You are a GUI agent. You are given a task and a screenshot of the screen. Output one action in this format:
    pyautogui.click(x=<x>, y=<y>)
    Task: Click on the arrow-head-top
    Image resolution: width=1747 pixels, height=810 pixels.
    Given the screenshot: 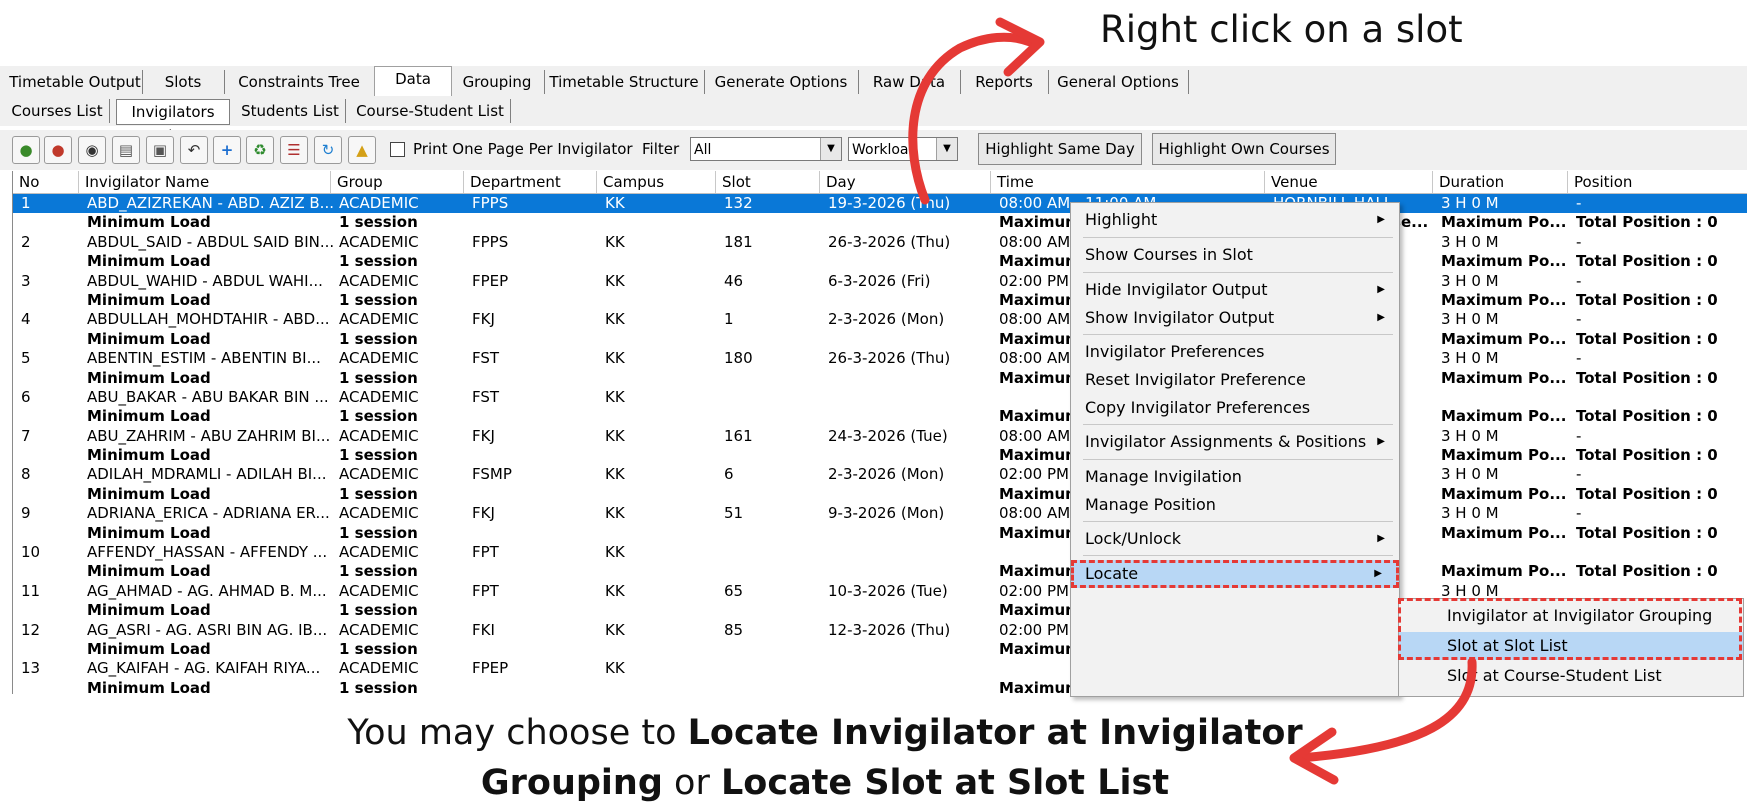 What is the action you would take?
    pyautogui.click(x=1020, y=47)
    